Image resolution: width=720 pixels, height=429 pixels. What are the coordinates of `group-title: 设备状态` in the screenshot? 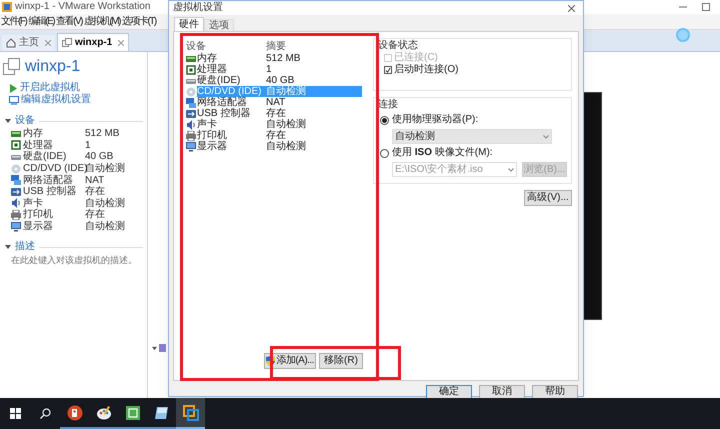 It's located at (398, 46).